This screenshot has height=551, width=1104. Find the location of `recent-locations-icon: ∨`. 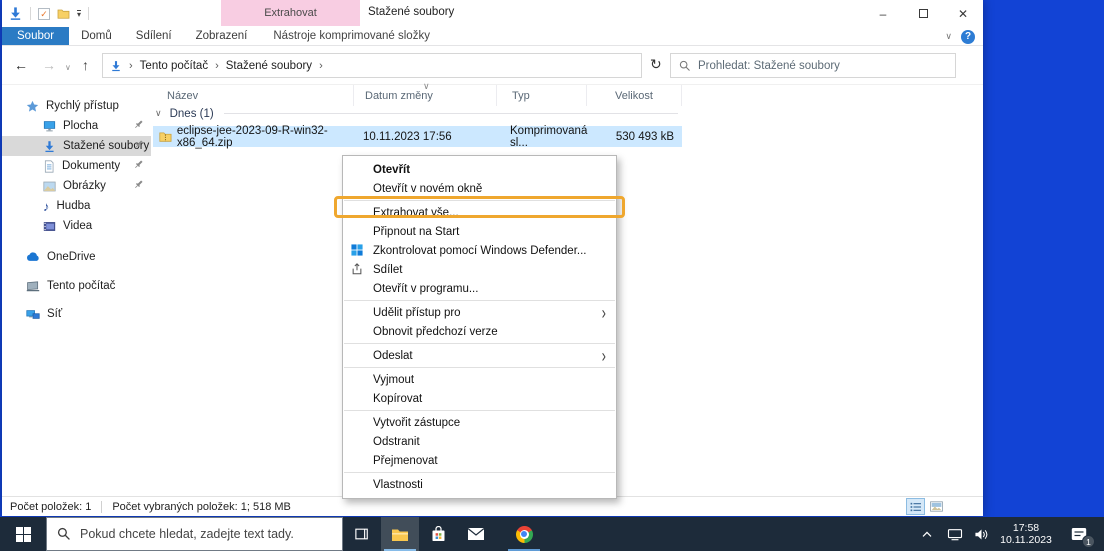

recent-locations-icon: ∨ is located at coordinates (68, 68).